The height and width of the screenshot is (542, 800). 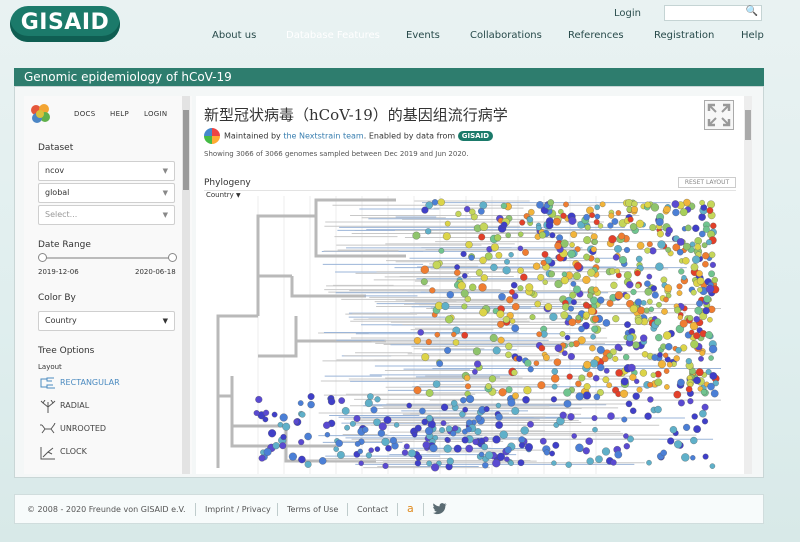 I want to click on page-title: Genomic epidemiology of hCoV-19, so click(x=389, y=77).